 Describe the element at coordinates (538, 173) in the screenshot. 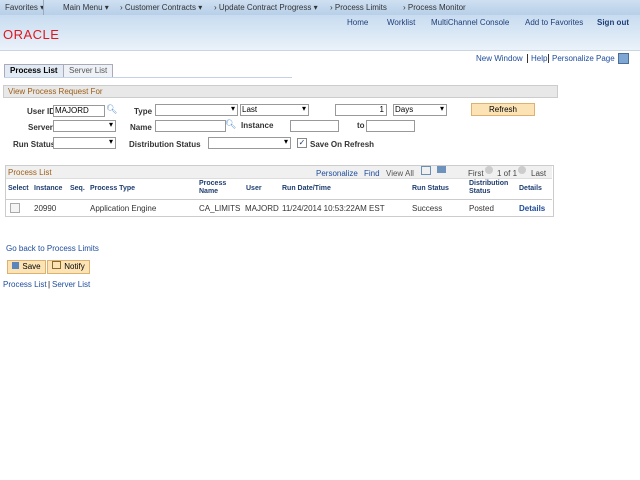

I see `last-label: Last` at that location.